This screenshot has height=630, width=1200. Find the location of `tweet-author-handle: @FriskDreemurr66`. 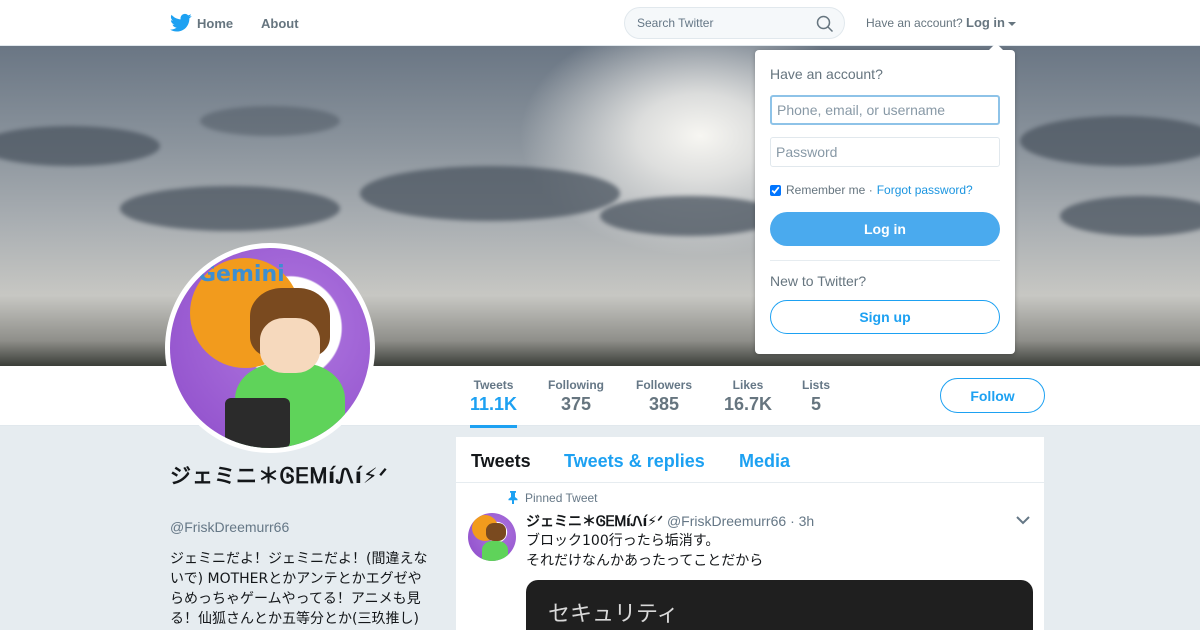

tweet-author-handle: @FriskDreemurr66 is located at coordinates (726, 521).